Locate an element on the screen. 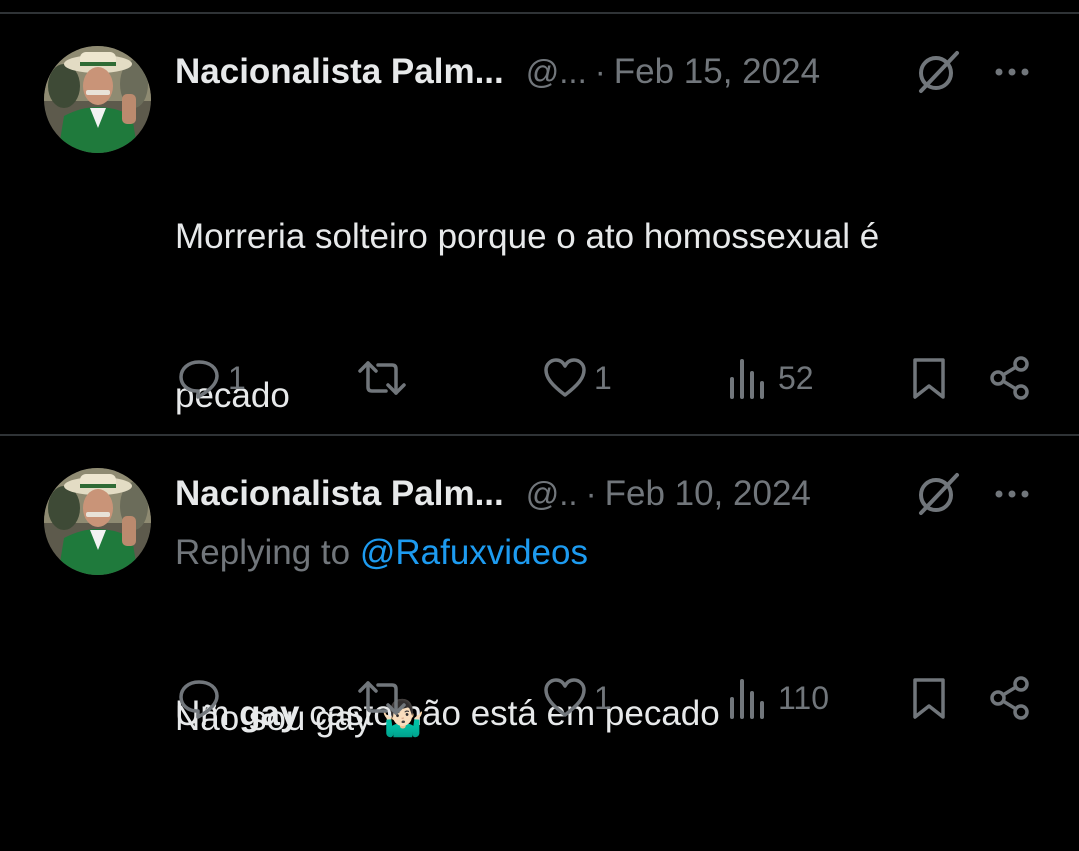 Image resolution: width=1079 pixels, height=851 pixels. views-button: 52 is located at coordinates (770, 378).